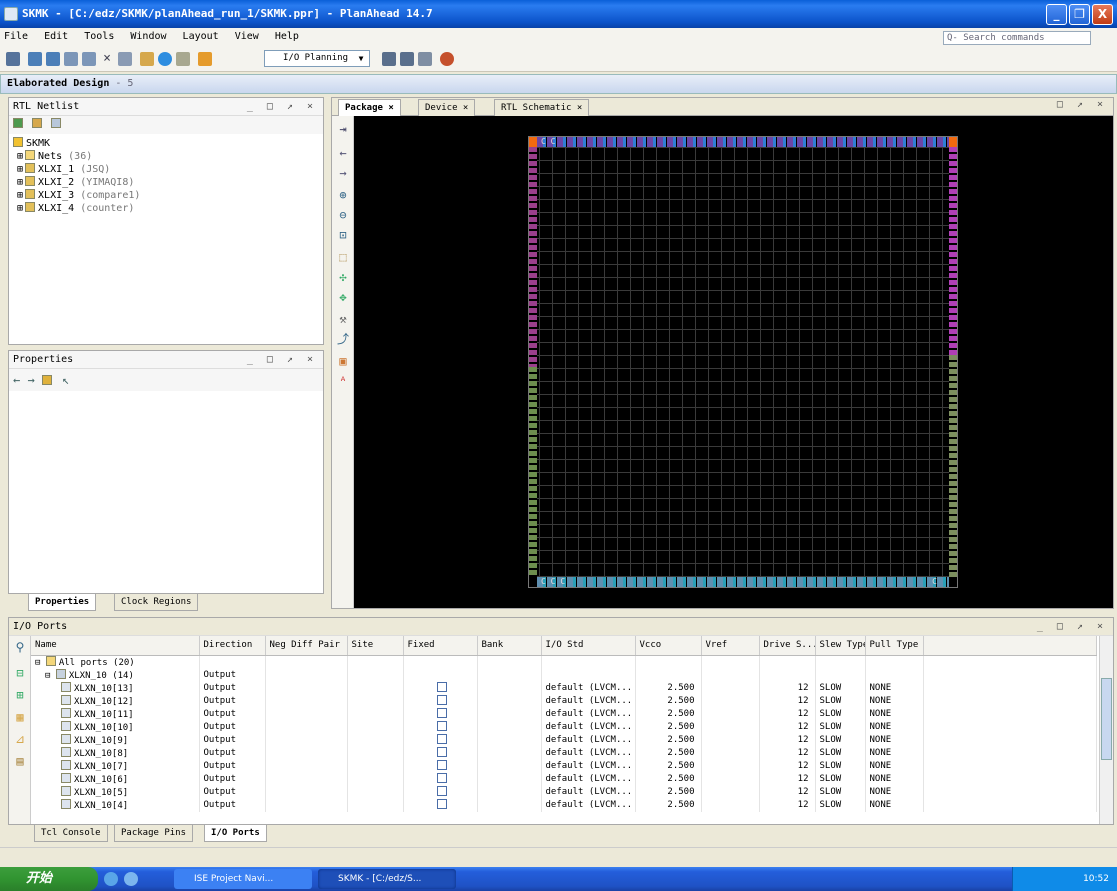 The width and height of the screenshot is (1117, 891). What do you see at coordinates (18, 123) in the screenshot?
I see `collapse-all-icon` at bounding box center [18, 123].